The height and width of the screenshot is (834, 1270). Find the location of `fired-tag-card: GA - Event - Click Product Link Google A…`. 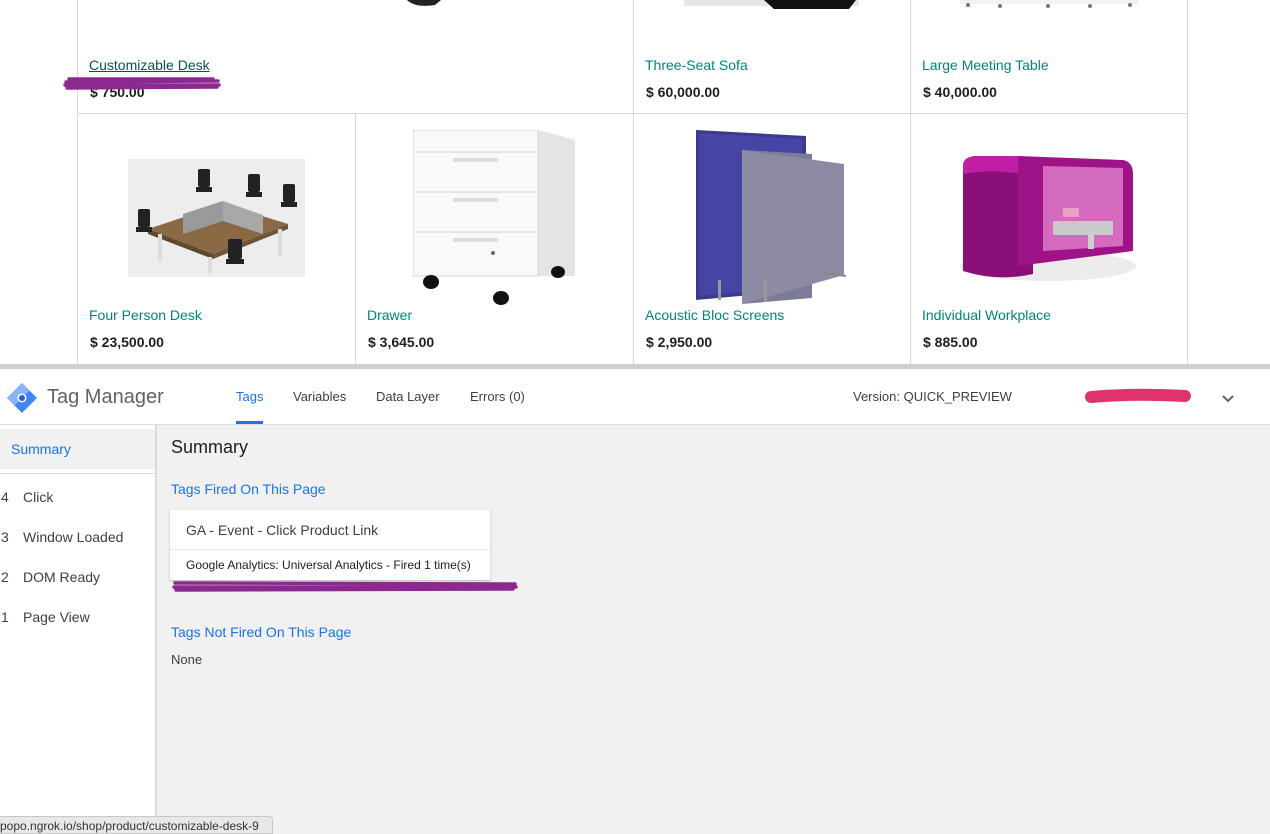

fired-tag-card: GA - Event - Click Product Link Google A… is located at coordinates (330, 545).